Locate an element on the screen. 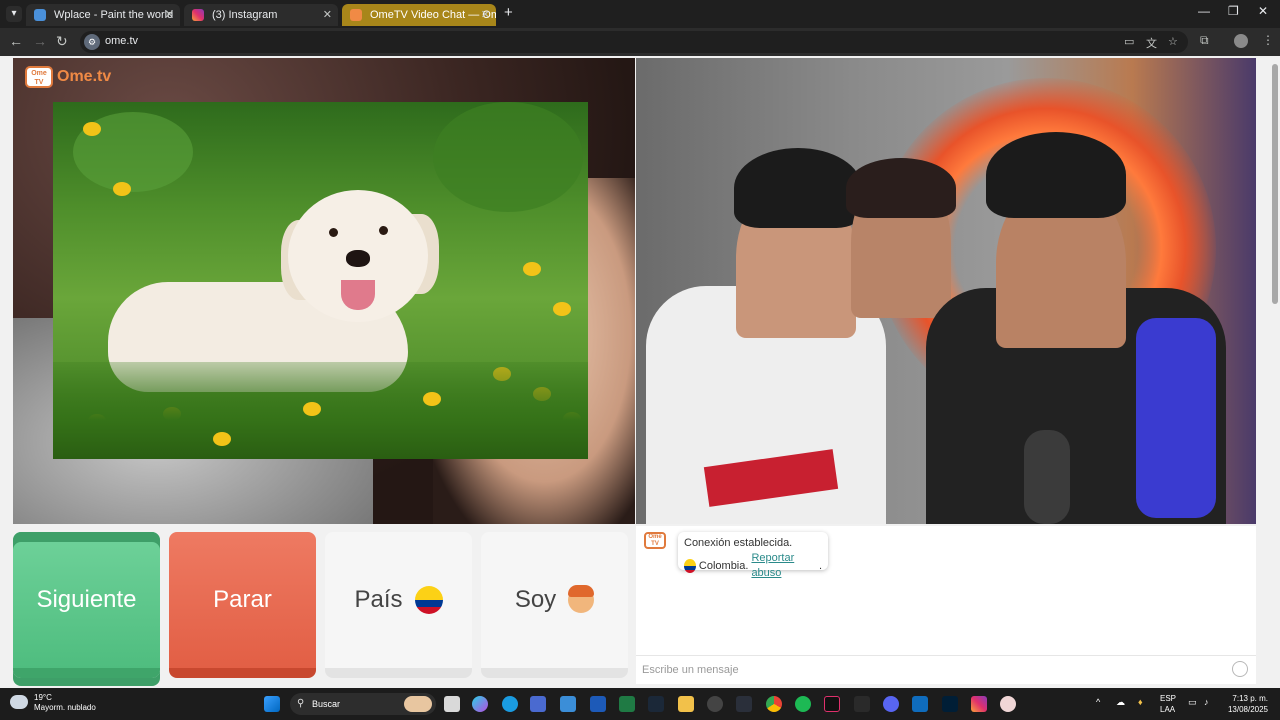 Image resolution: width=1280 pixels, height=720 pixels. scrollbar-thumb is located at coordinates (1275, 184).